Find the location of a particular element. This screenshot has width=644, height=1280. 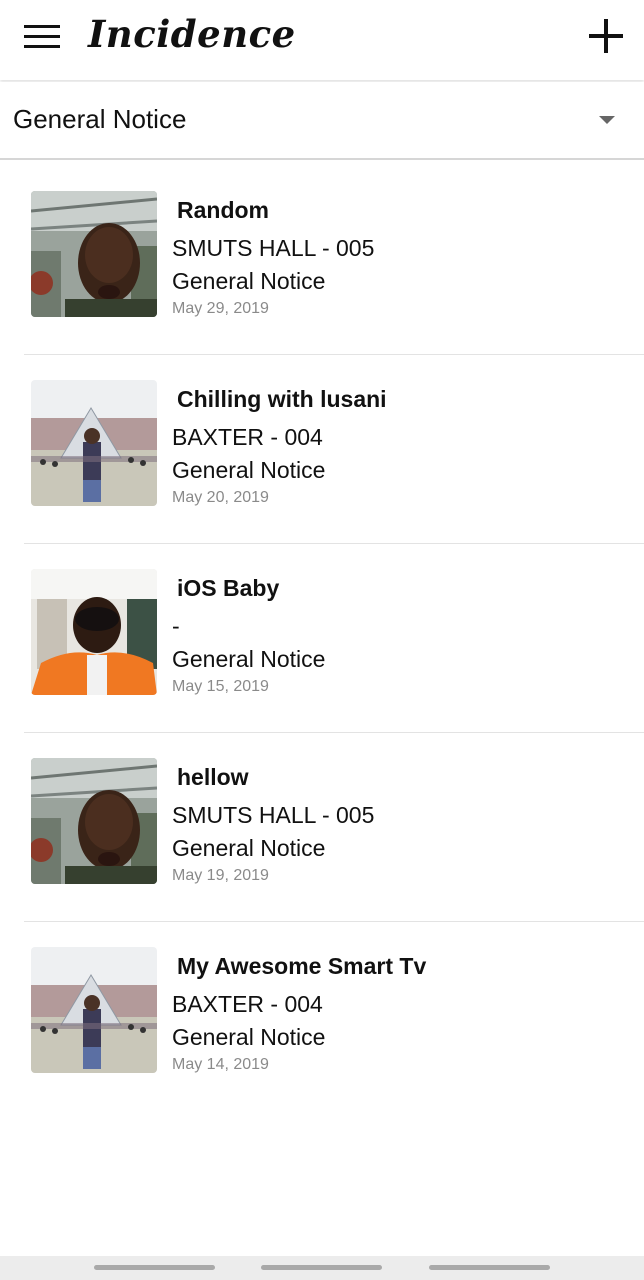

incident-date: May 20, 2019 is located at coordinates (220, 497).